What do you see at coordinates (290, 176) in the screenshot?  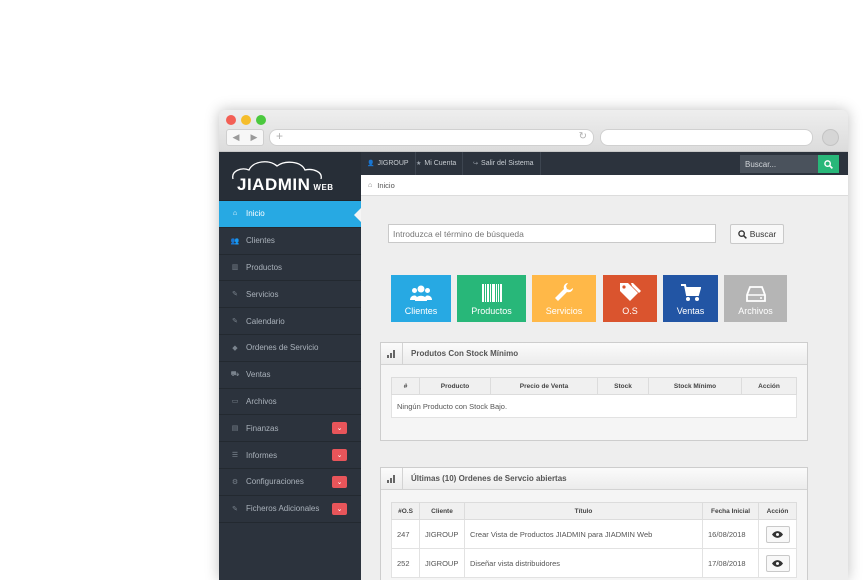 I see `logo: JIADMIN WEB` at bounding box center [290, 176].